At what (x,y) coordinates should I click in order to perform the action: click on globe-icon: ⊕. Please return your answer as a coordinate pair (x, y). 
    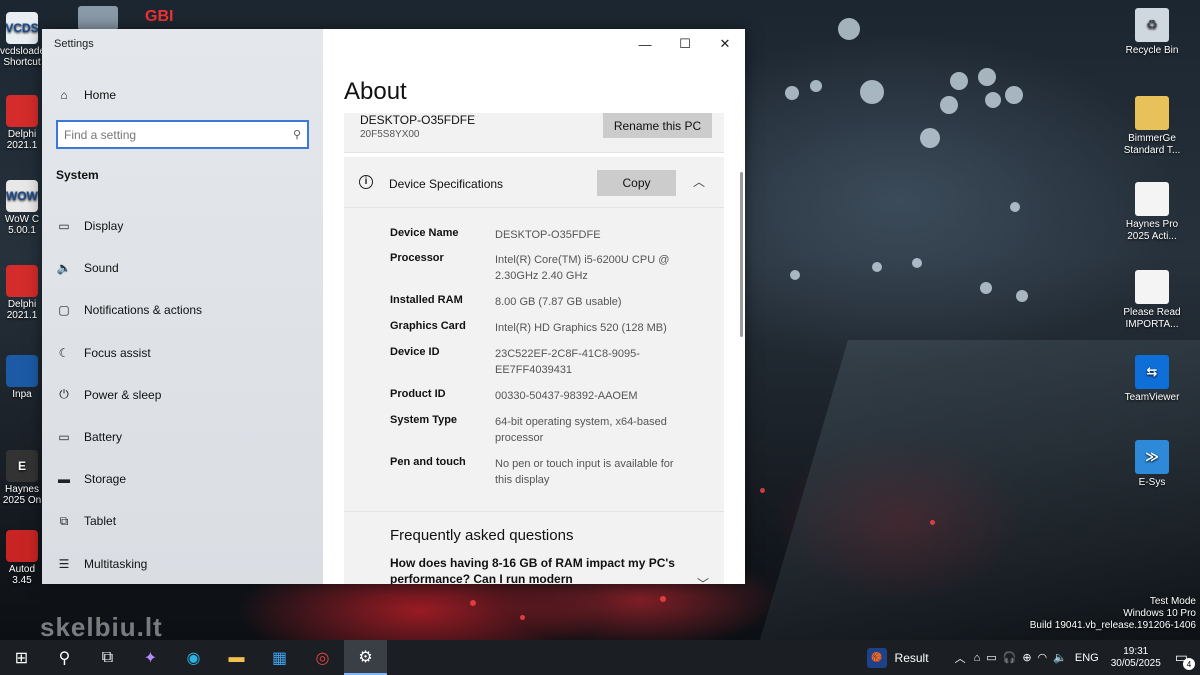
    Looking at the image, I should click on (1026, 657).